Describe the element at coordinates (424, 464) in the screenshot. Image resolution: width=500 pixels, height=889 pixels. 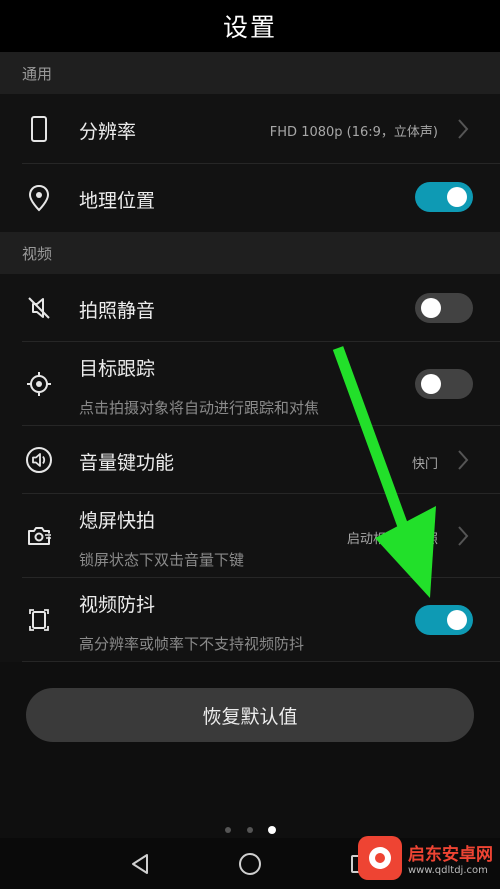
I see `setting-value: 快门` at that location.